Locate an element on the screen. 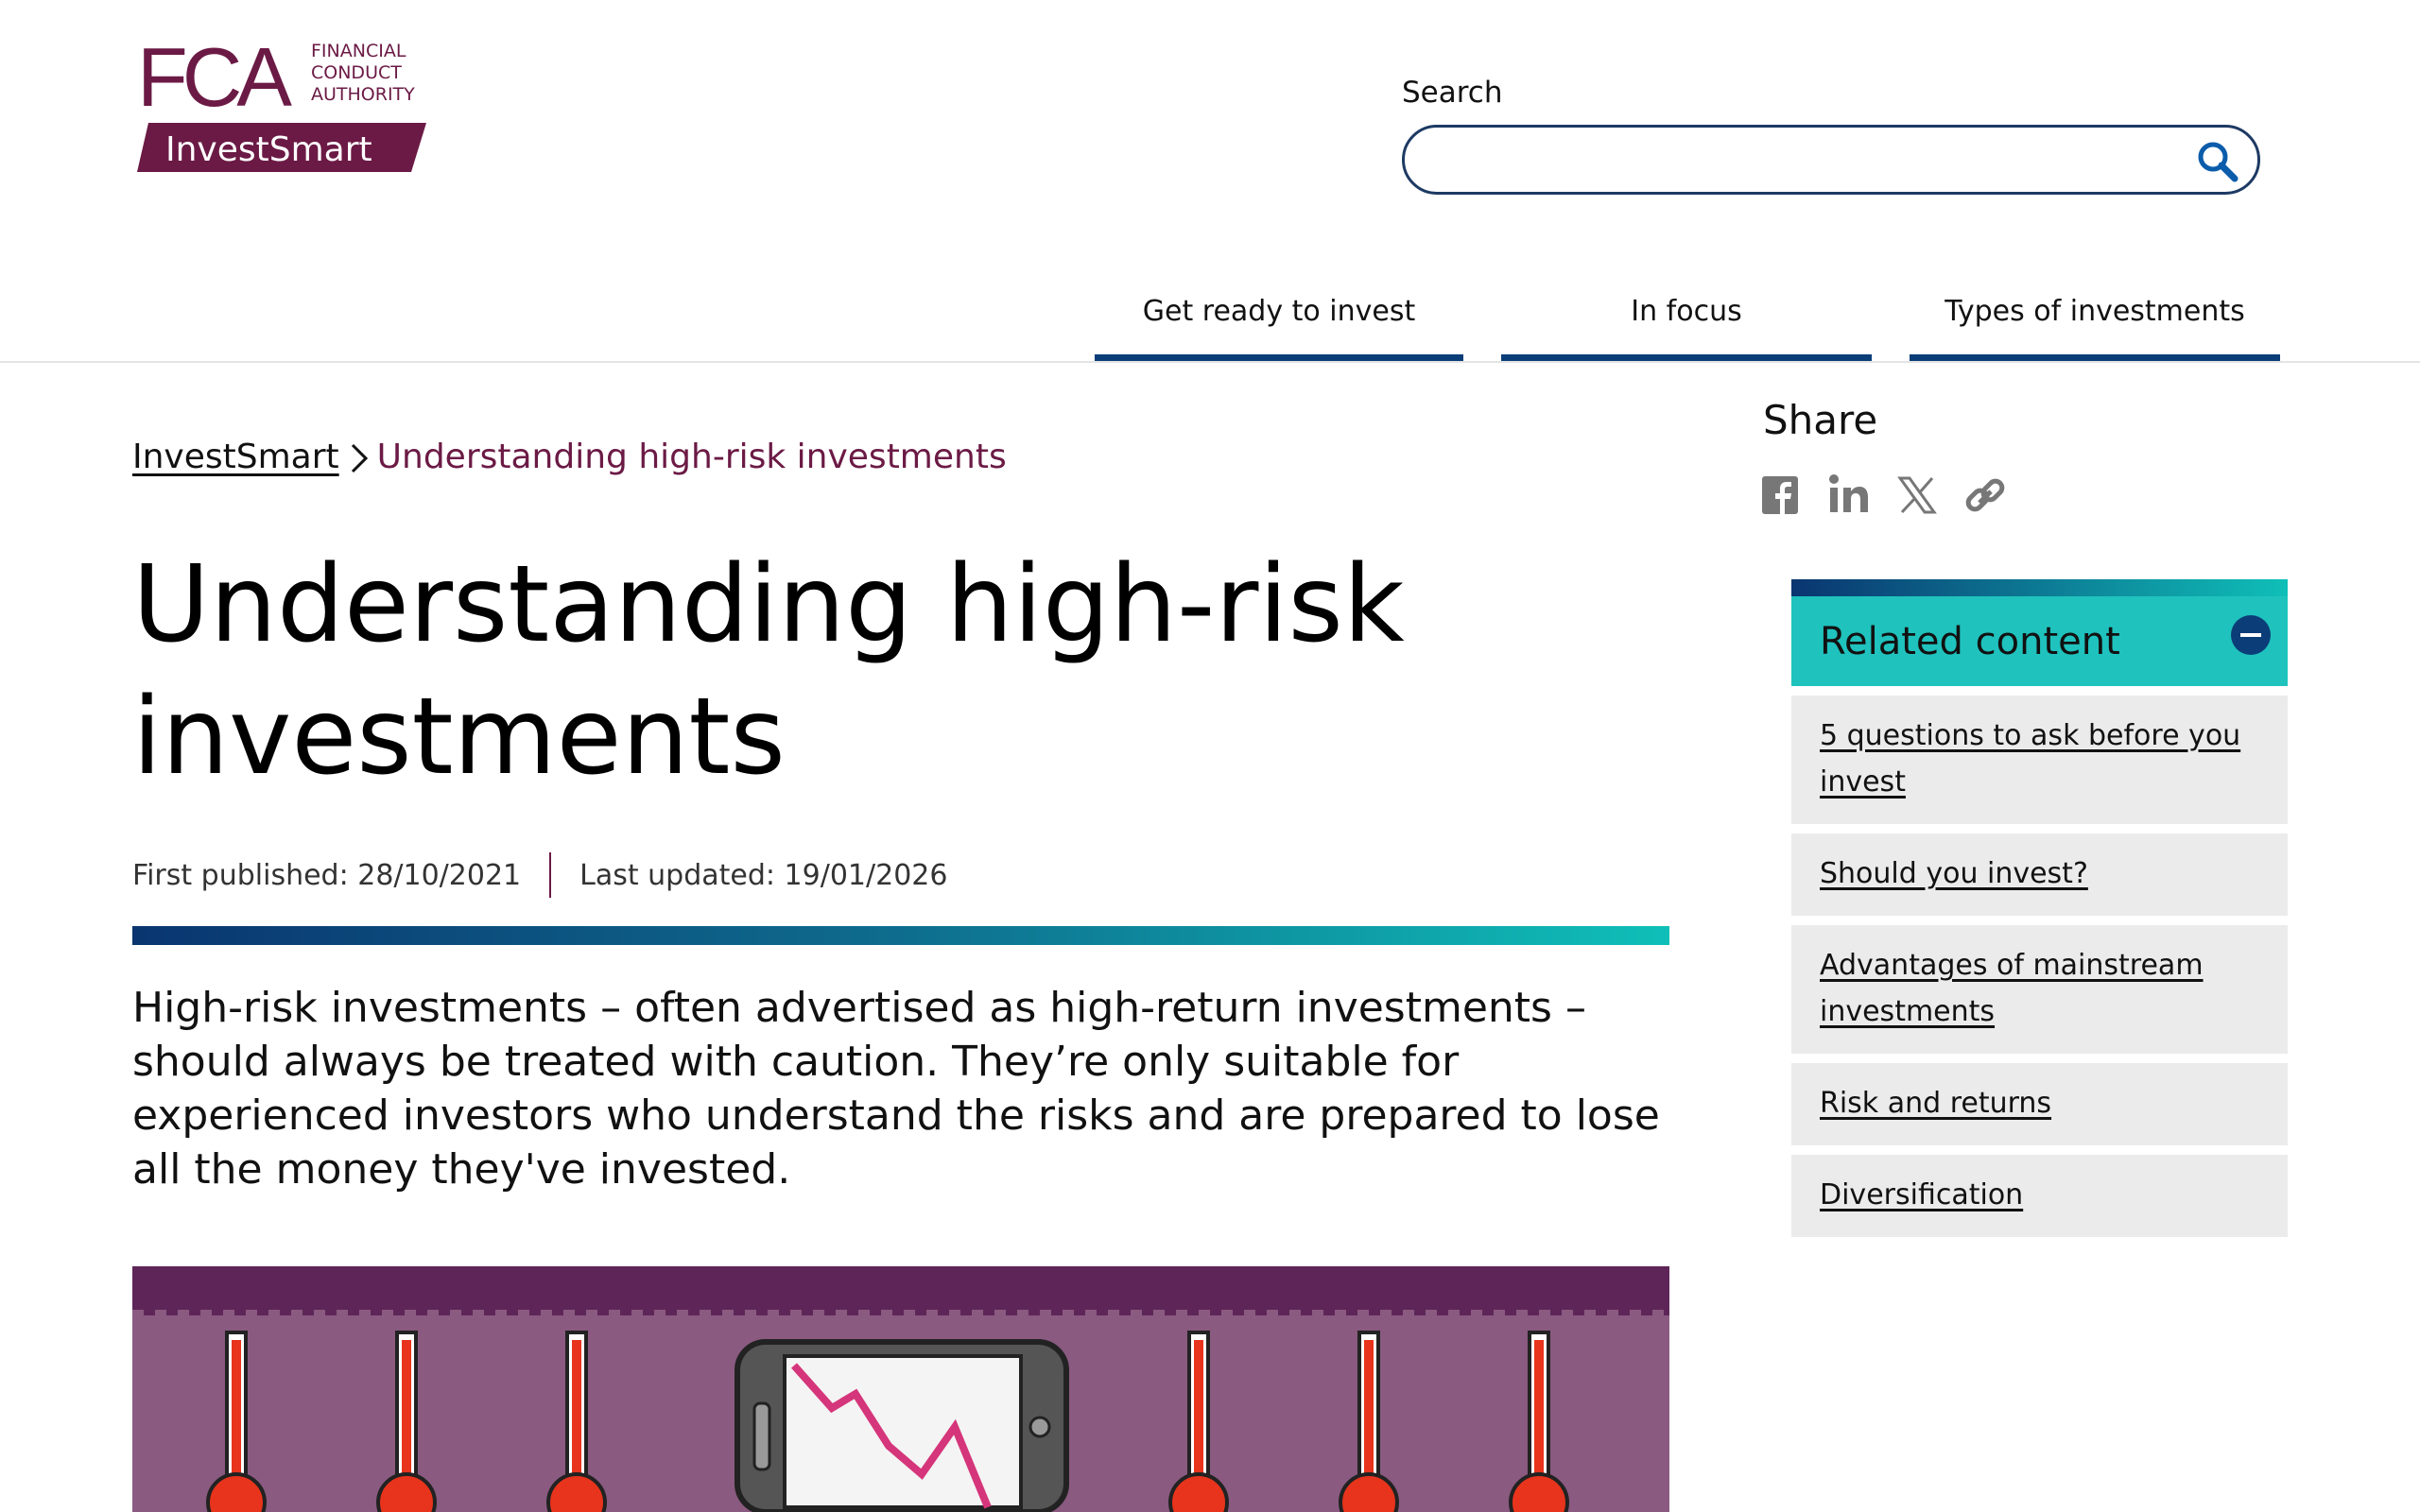  linkedin-icon is located at coordinates (1849, 495).